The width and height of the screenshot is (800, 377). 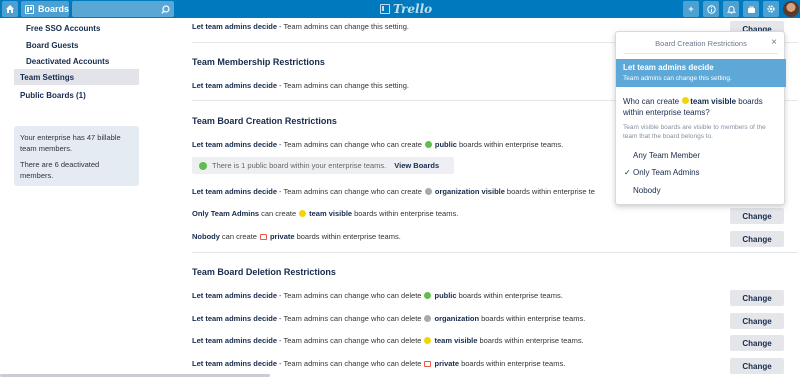 I want to click on top-nav-bar: Boards Trello +, so click(x=400, y=9).